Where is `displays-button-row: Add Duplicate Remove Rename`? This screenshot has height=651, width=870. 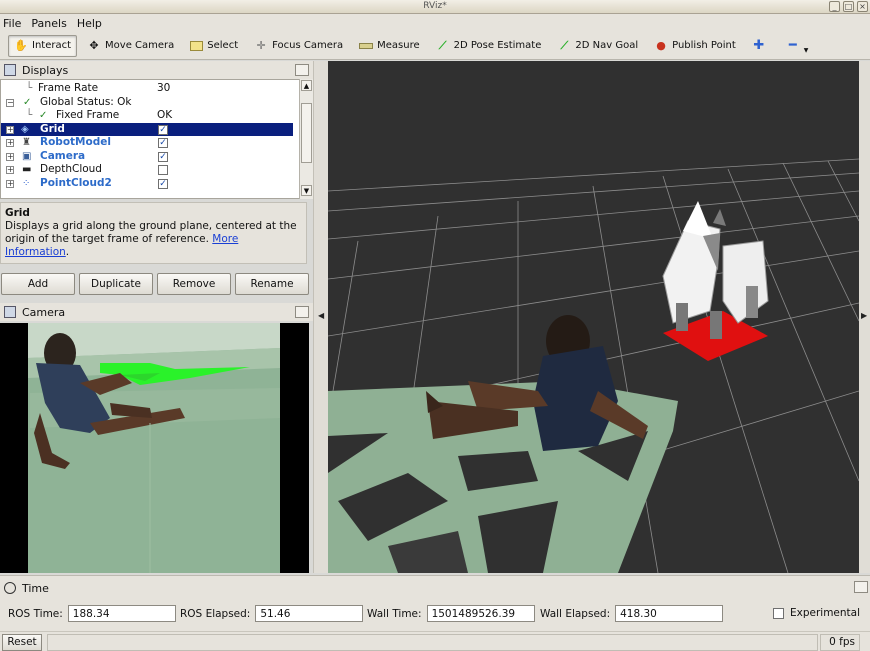
displays-button-row: Add Duplicate Remove Rename is located at coordinates (156, 285).